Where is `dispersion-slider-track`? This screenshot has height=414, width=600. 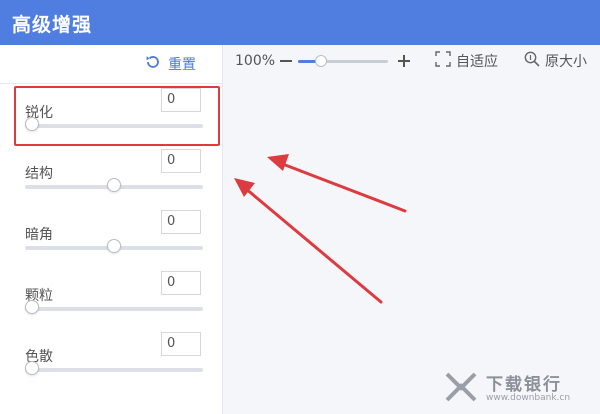
dispersion-slider-track is located at coordinates (114, 370).